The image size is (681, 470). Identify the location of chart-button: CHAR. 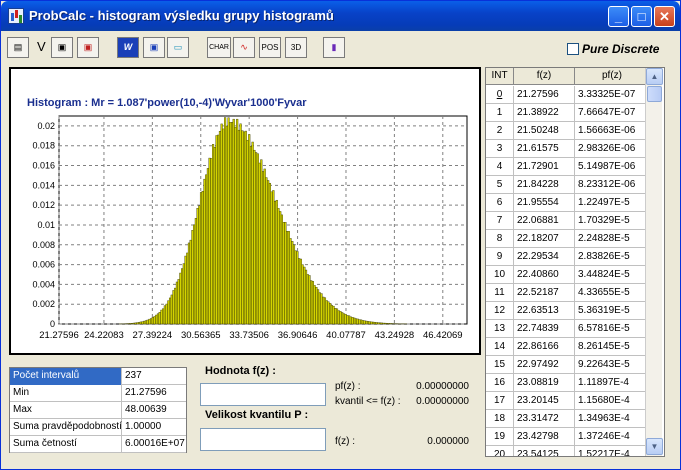
(219, 47).